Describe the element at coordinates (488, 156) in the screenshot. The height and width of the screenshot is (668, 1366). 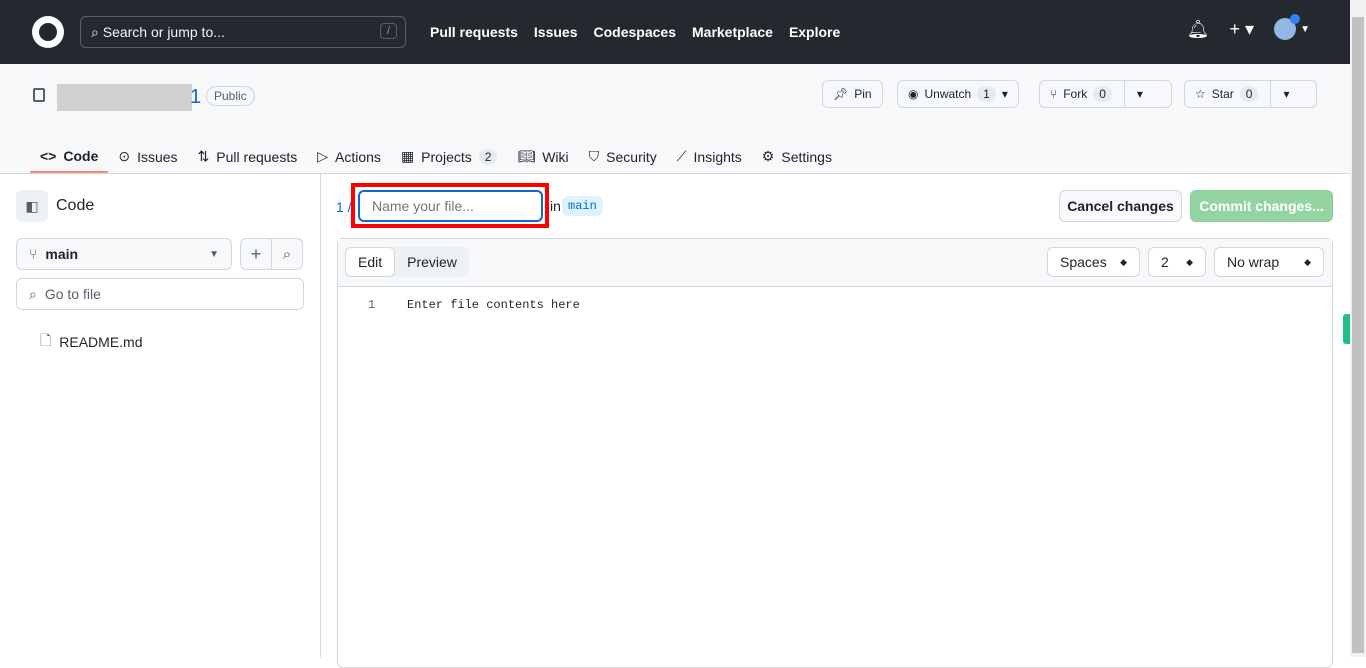
I see `projects-count: 2` at that location.